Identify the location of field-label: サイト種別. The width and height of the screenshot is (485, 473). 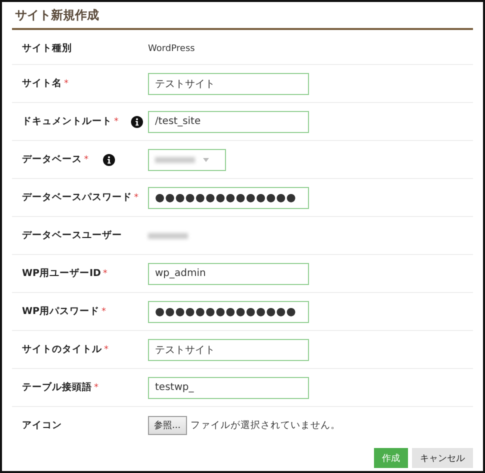
(47, 48).